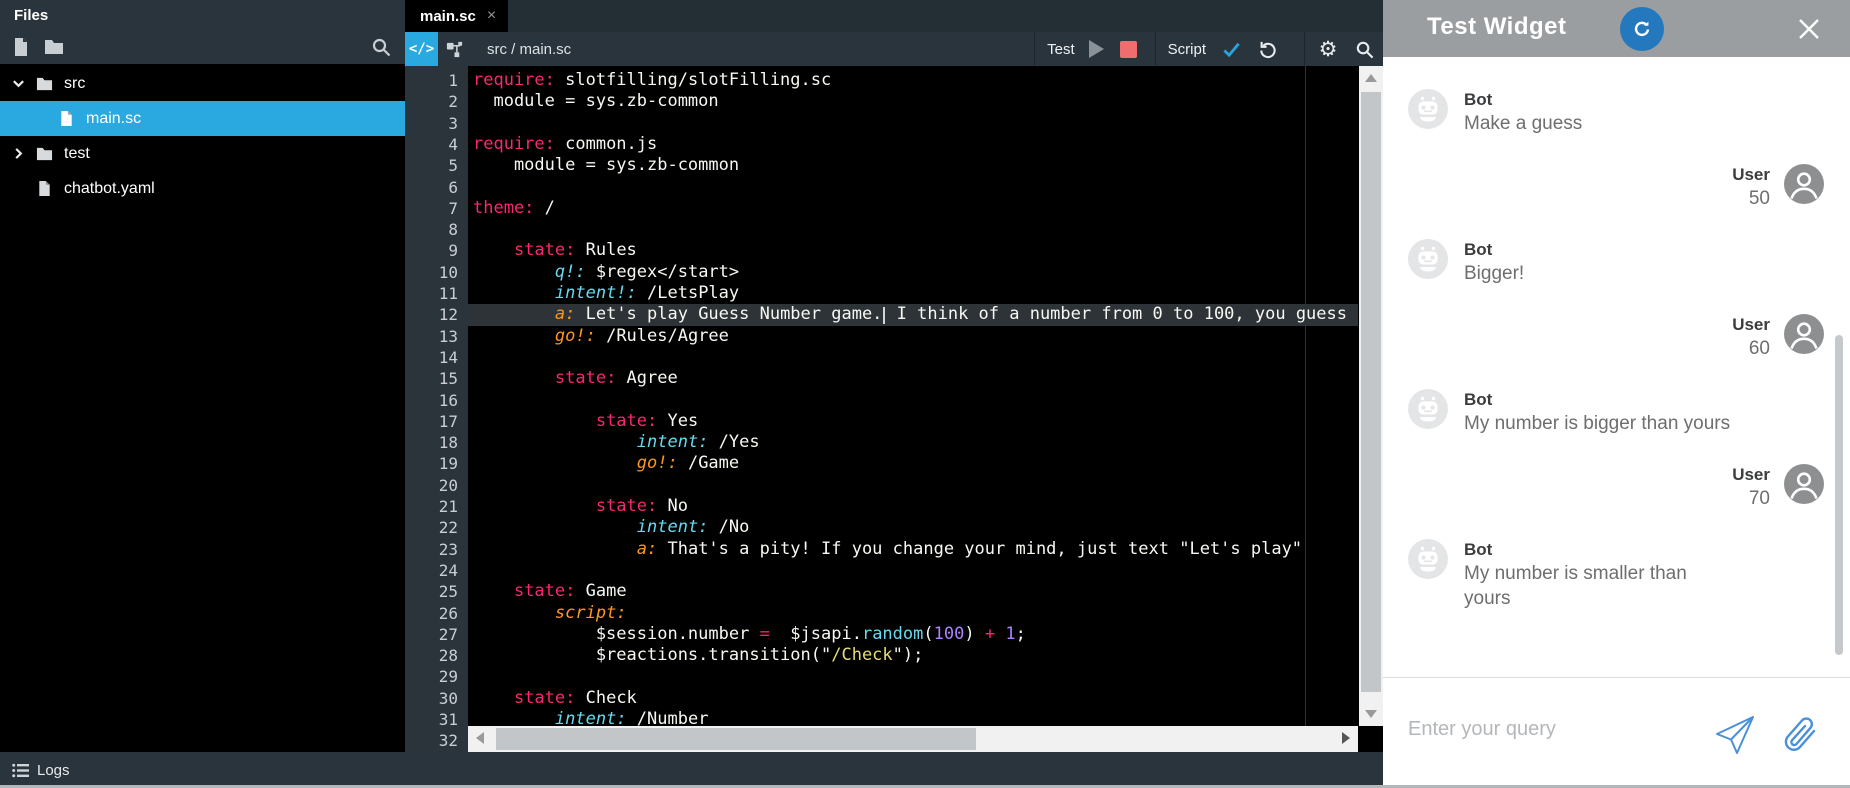  What do you see at coordinates (1616, 731) in the screenshot?
I see `chat-input-area: Enter your query` at bounding box center [1616, 731].